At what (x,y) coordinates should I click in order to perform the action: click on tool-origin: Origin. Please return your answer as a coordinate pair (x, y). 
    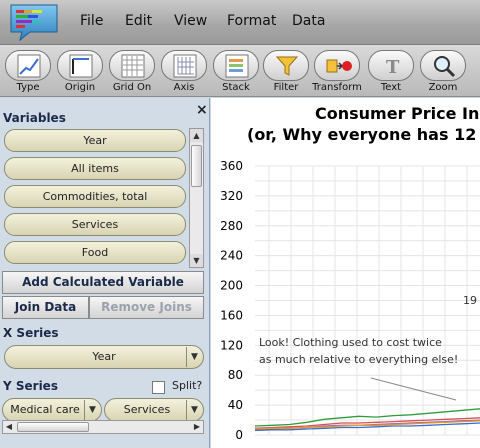
    Looking at the image, I should click on (80, 71).